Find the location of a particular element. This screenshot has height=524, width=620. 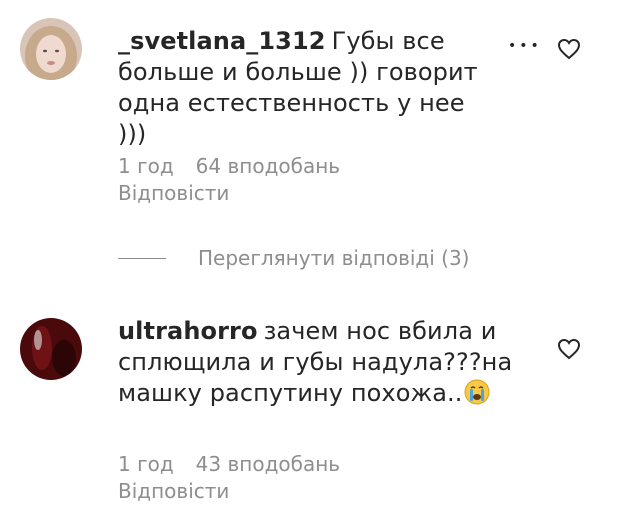

comment-meta: 1 год 64 вподобань is located at coordinates (240, 166).